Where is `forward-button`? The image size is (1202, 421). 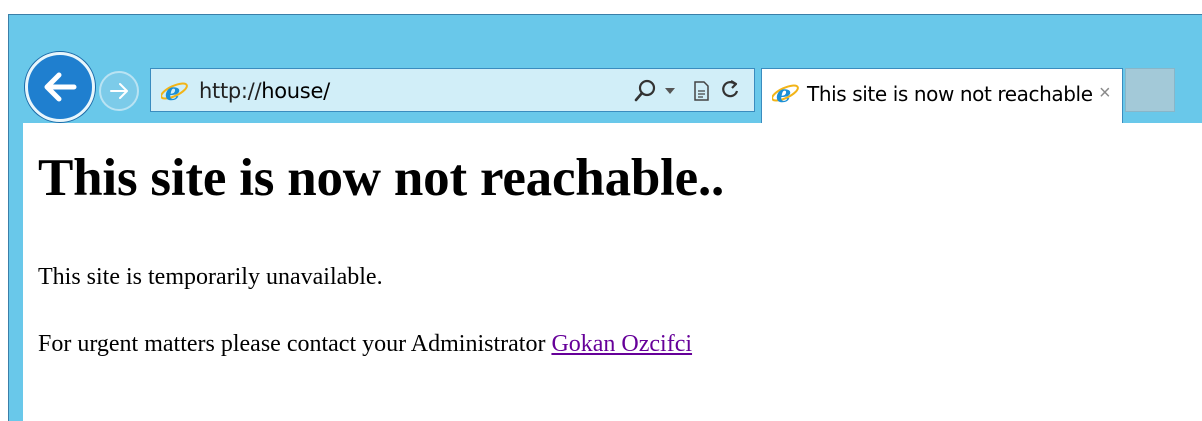 forward-button is located at coordinates (119, 91).